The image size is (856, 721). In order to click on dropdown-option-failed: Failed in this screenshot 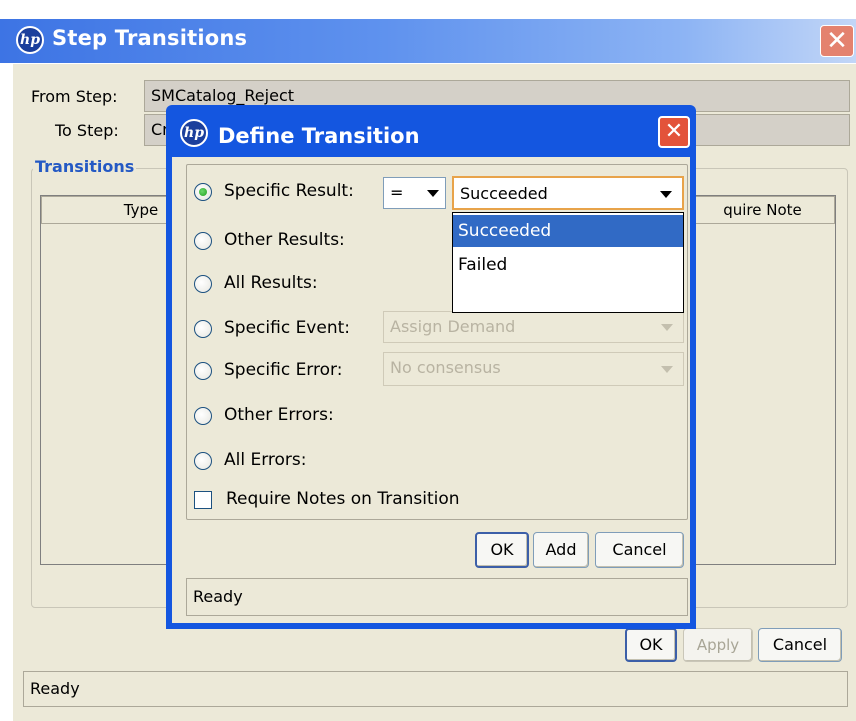, I will do `click(568, 265)`.